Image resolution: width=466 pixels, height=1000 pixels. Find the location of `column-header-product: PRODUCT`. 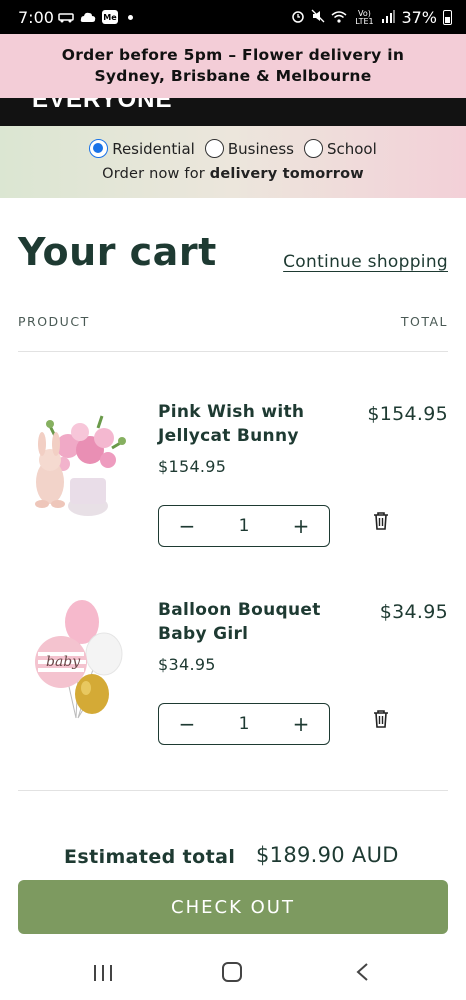

column-header-product: PRODUCT is located at coordinates (54, 321).